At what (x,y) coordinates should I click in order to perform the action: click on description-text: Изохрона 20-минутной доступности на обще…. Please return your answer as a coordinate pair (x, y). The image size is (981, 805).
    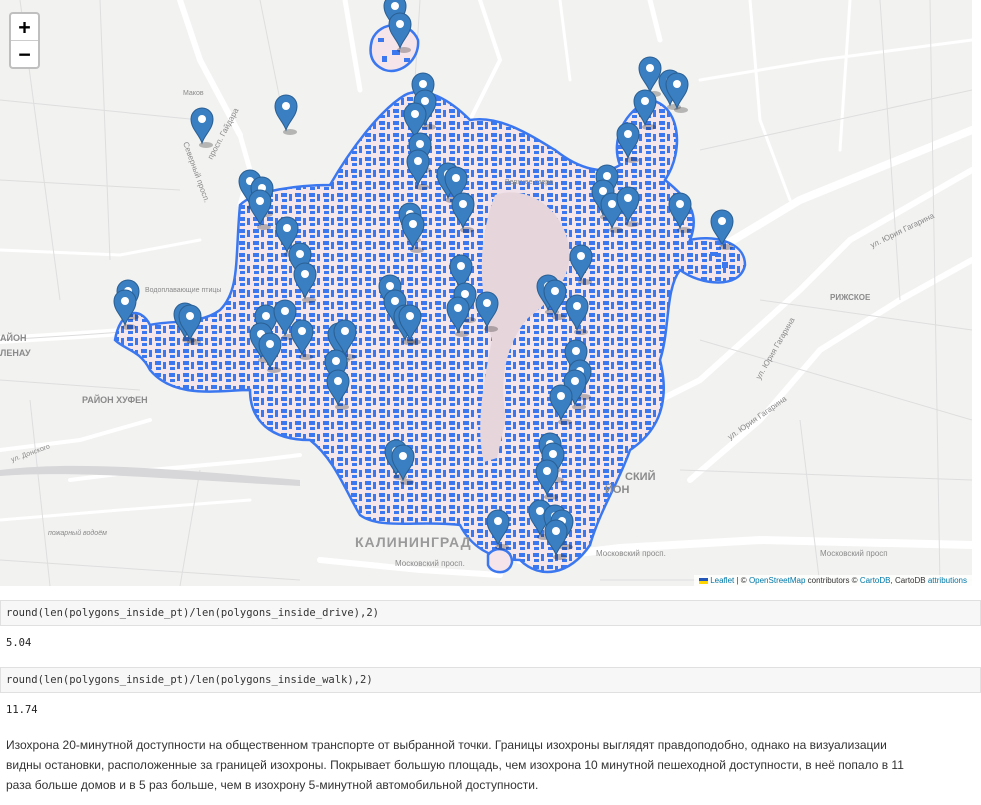
    Looking at the image, I should click on (487, 765).